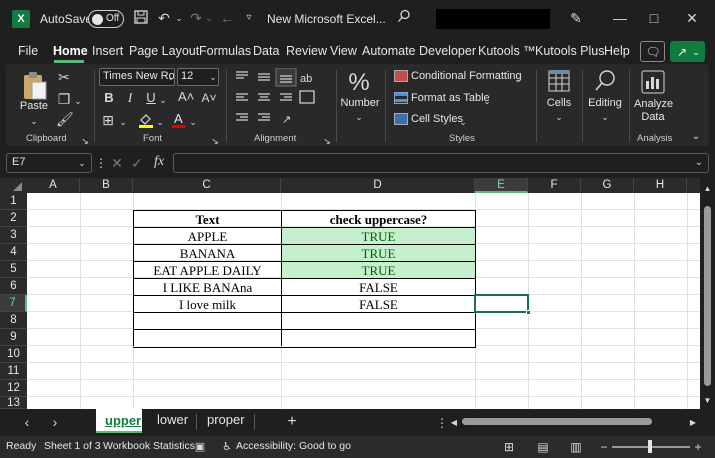  What do you see at coordinates (13, 388) in the screenshot?
I see `row-header-12: 12` at bounding box center [13, 388].